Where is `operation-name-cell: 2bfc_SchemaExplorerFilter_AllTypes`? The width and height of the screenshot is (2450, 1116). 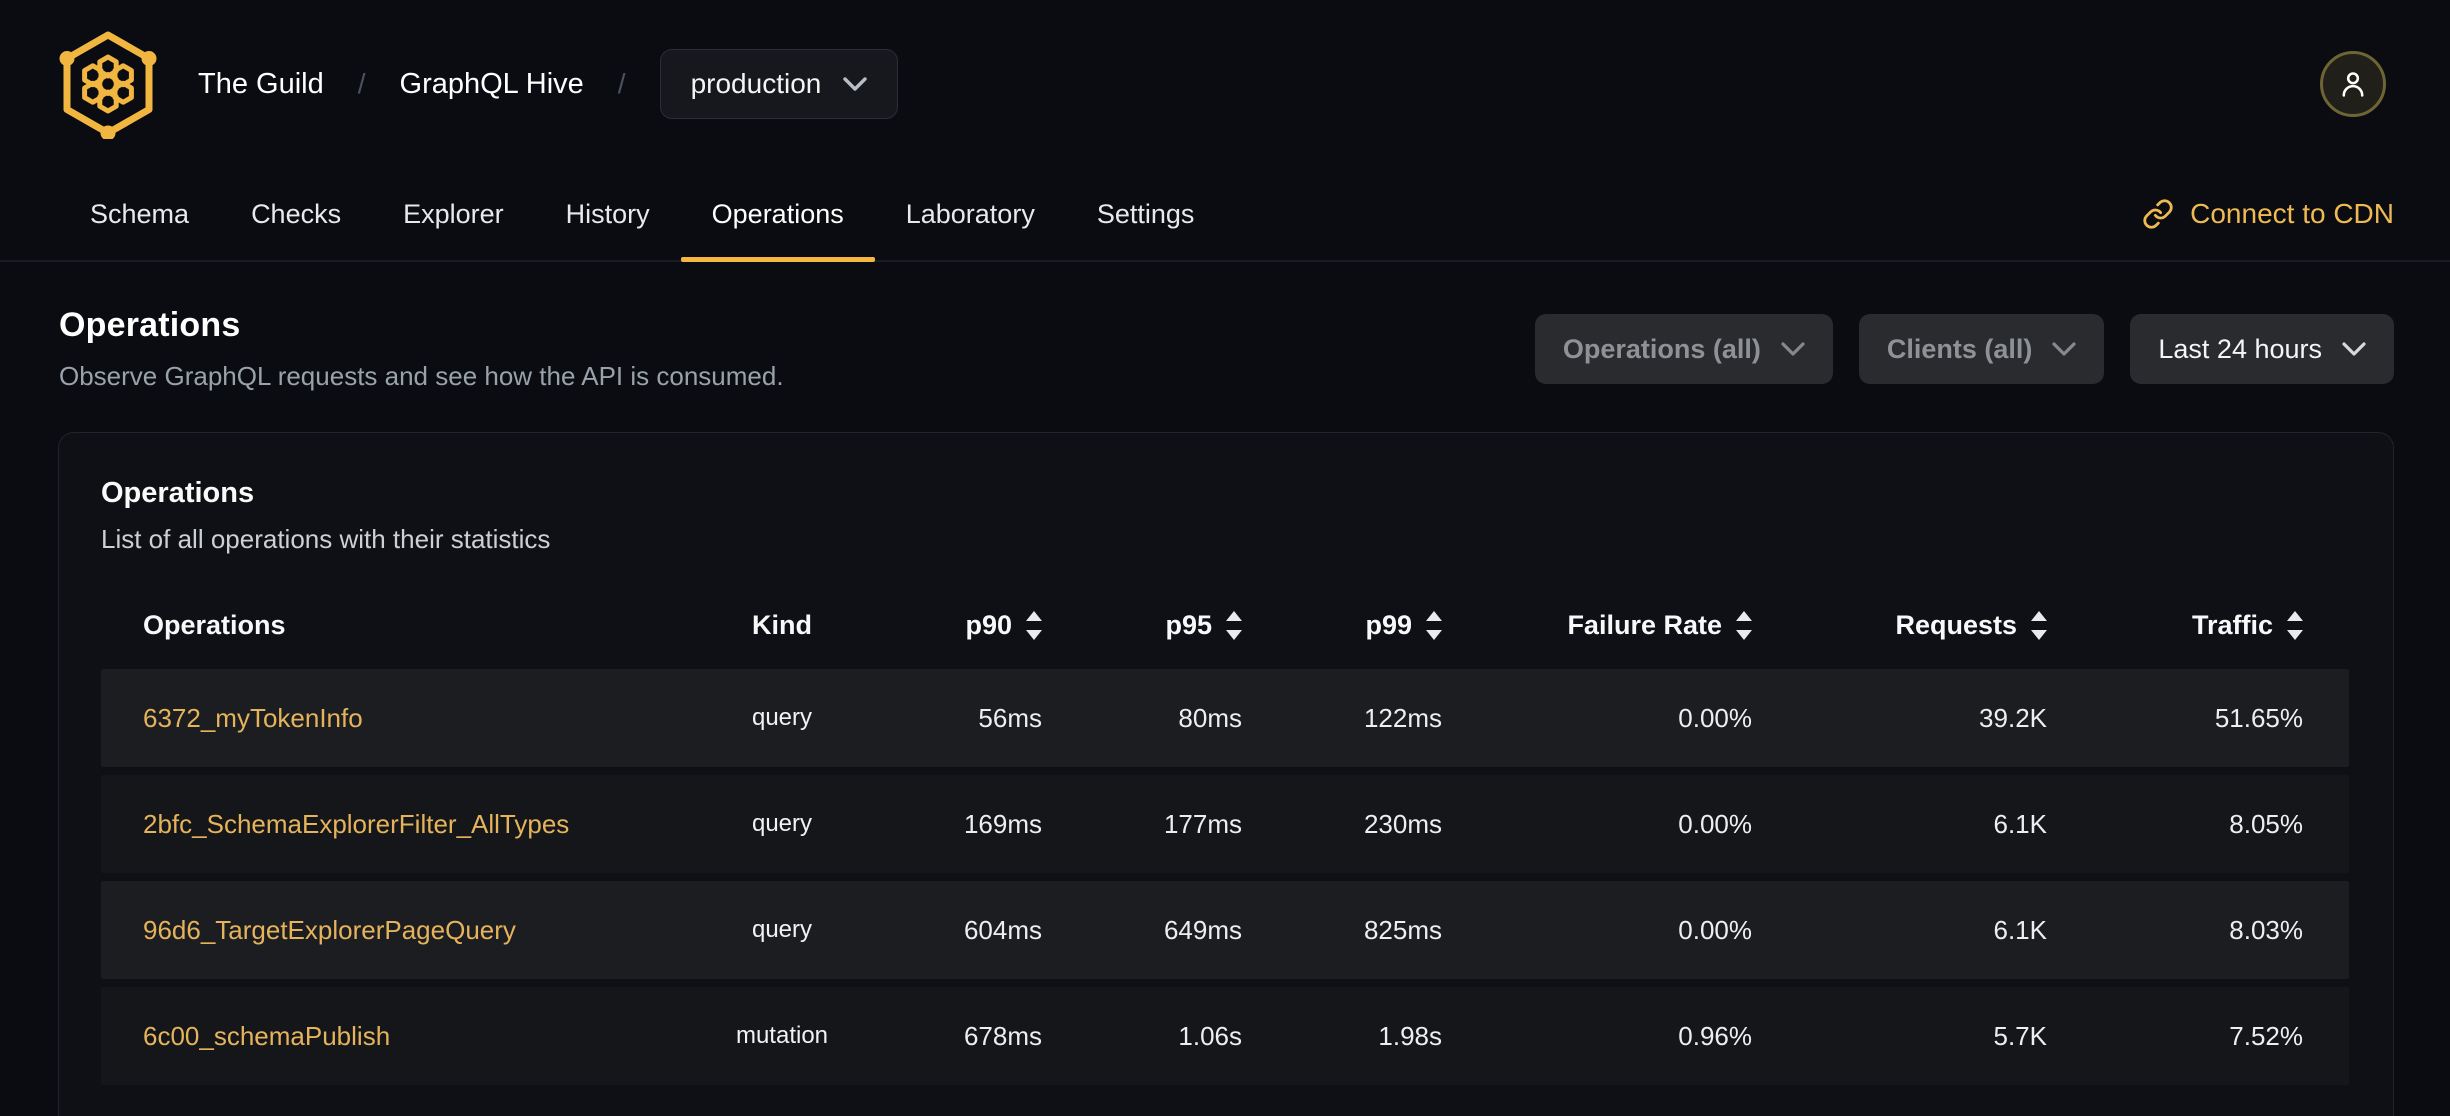
operation-name-cell: 2bfc_SchemaExplorerFilter_AllTypes is located at coordinates (401, 824).